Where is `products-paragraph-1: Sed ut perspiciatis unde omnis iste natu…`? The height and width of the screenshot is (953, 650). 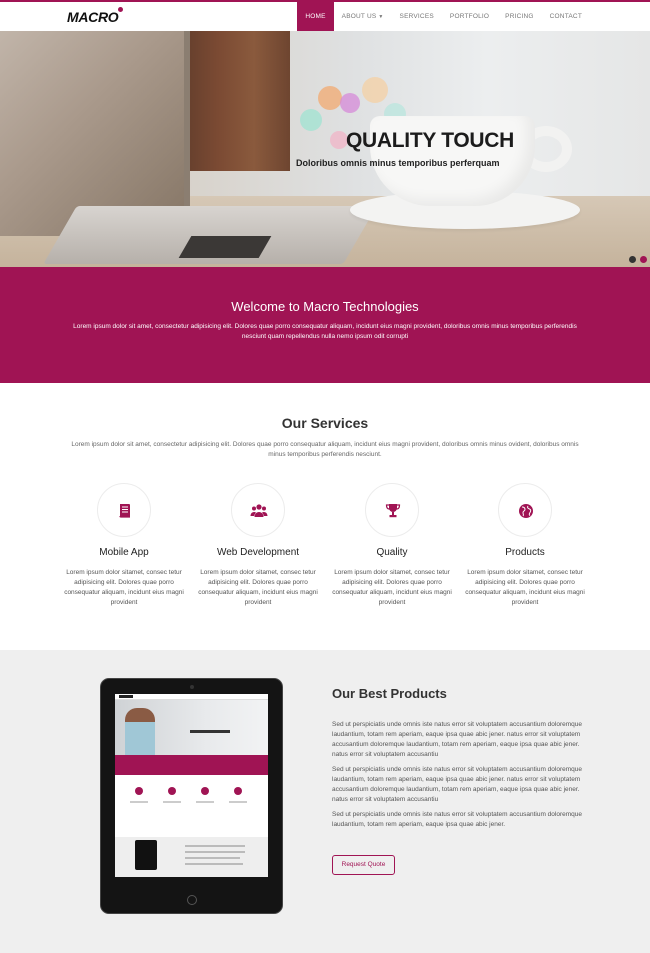 products-paragraph-1: Sed ut perspiciatis unde omnis iste natu… is located at coordinates (457, 739).